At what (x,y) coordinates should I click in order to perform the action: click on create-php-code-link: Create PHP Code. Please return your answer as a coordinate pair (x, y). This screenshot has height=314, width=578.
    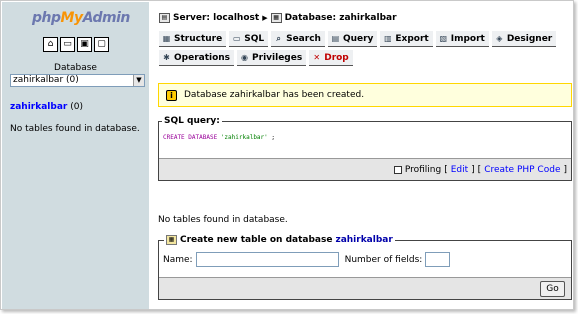
    Looking at the image, I should click on (522, 170).